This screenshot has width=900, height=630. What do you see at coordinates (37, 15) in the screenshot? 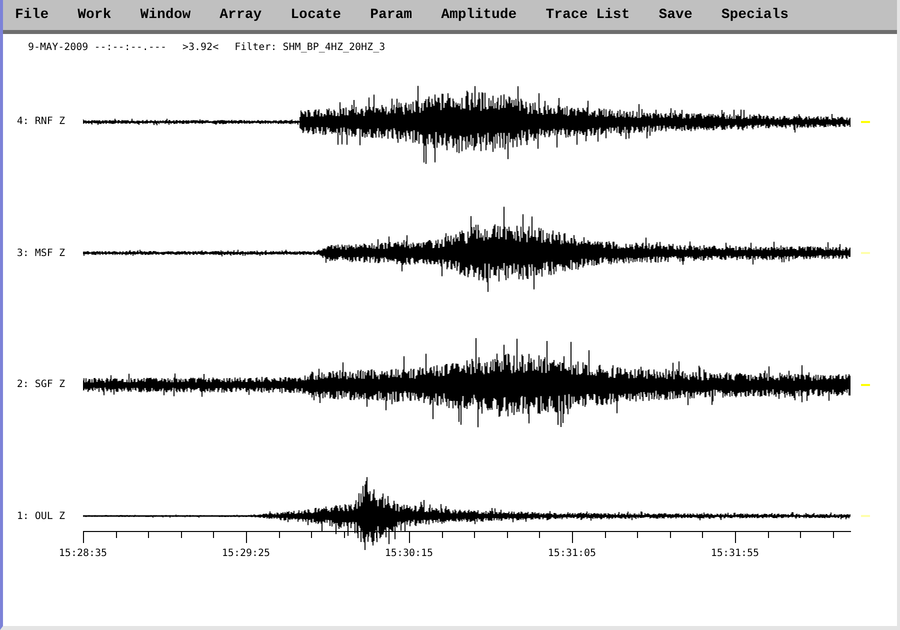
I see `menu-item: File` at bounding box center [37, 15].